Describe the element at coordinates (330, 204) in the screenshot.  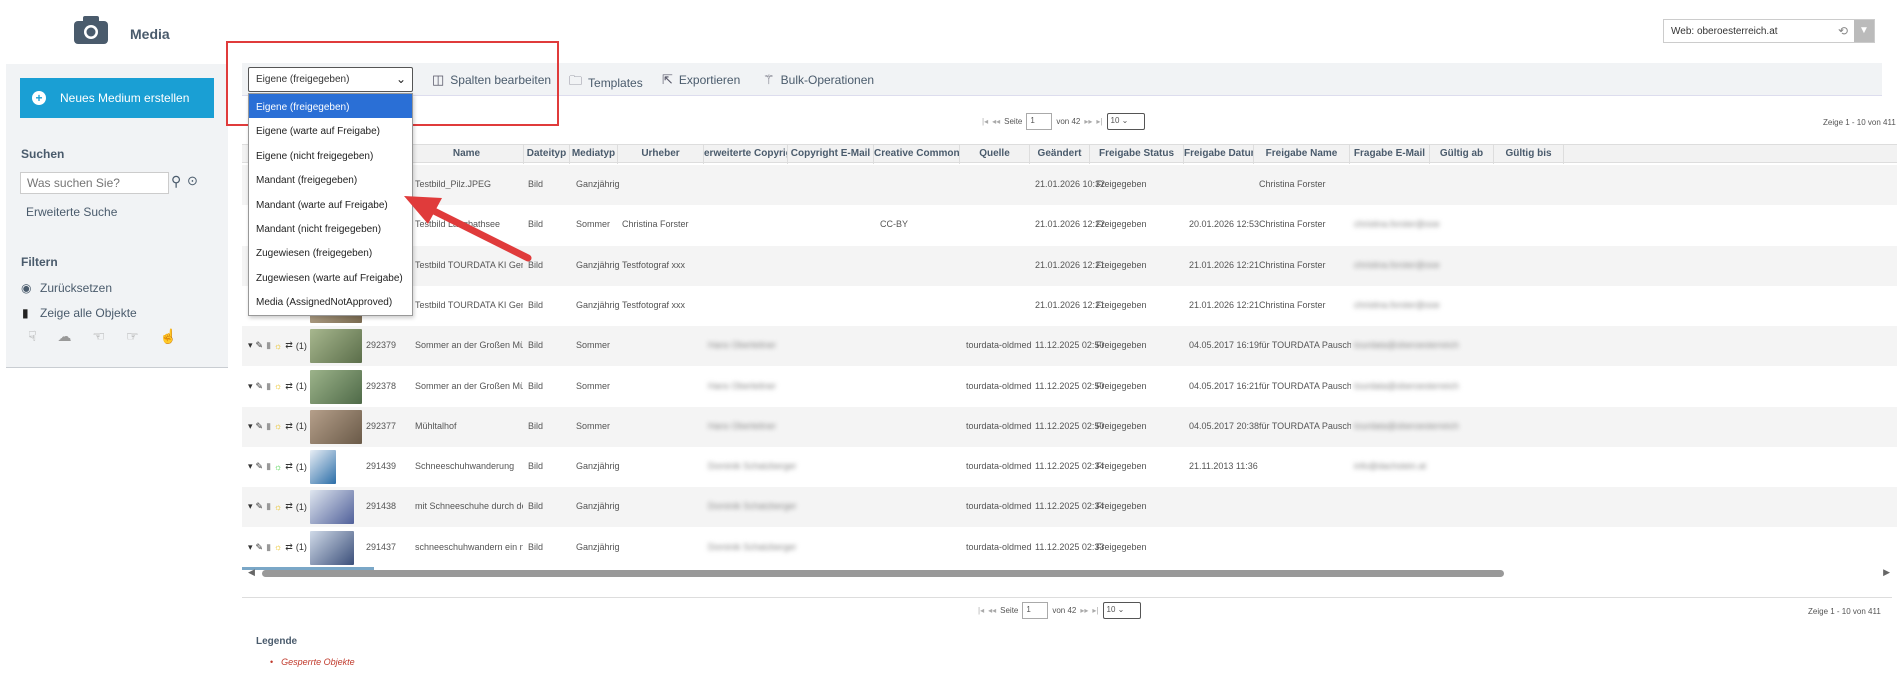
I see `dropdown-option: Mandant (warte auf Freigabe)` at that location.